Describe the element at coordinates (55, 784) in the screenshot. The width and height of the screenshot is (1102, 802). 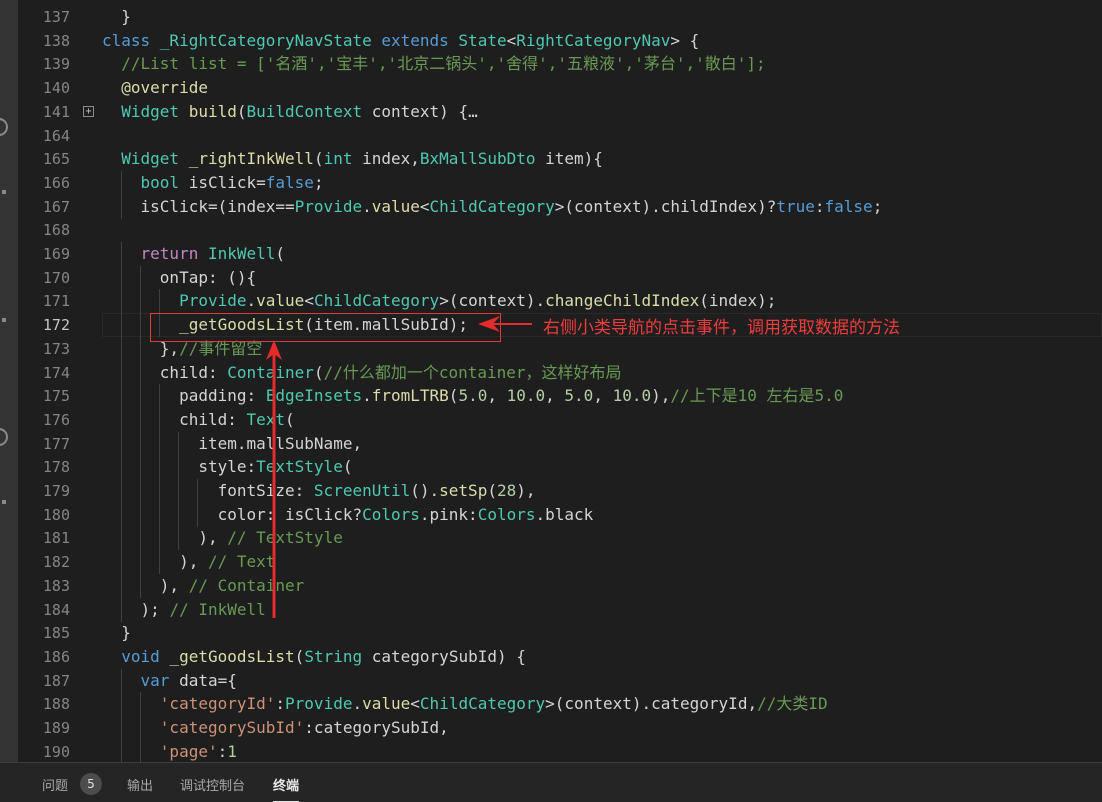
I see `tab-problems: 问题` at that location.